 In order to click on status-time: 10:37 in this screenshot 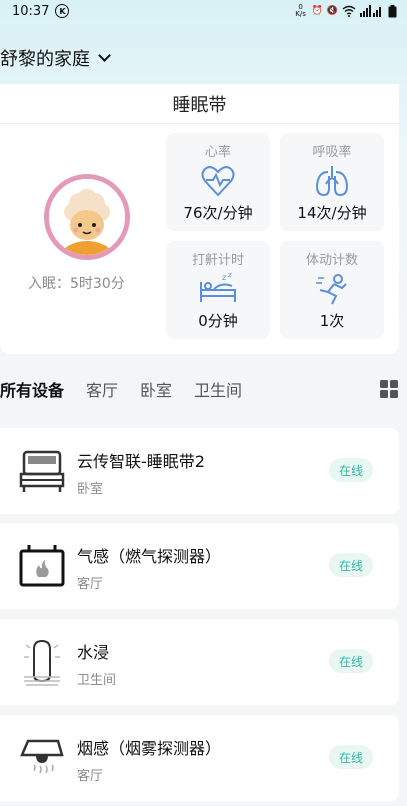, I will do `click(31, 11)`.